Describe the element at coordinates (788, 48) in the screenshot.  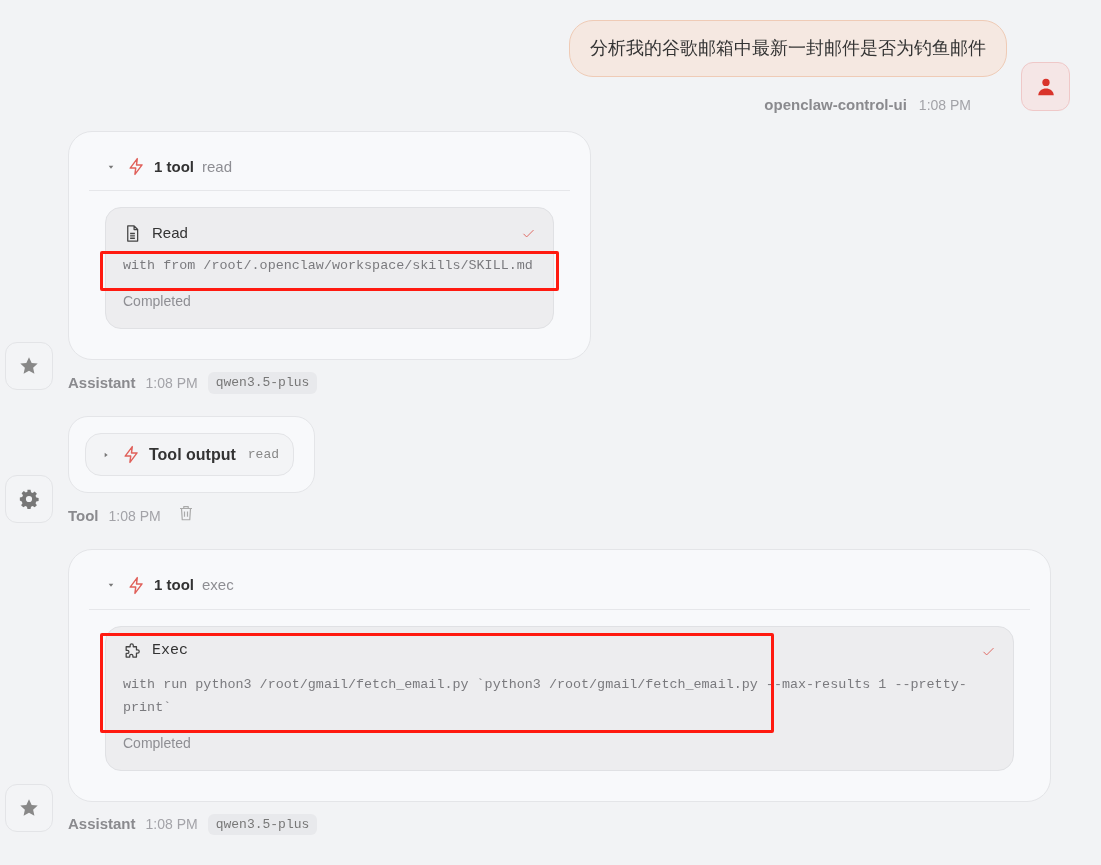
I see `message-bubble: 分析我的谷歌邮箱中最新一封邮件是否为钓鱼邮件` at that location.